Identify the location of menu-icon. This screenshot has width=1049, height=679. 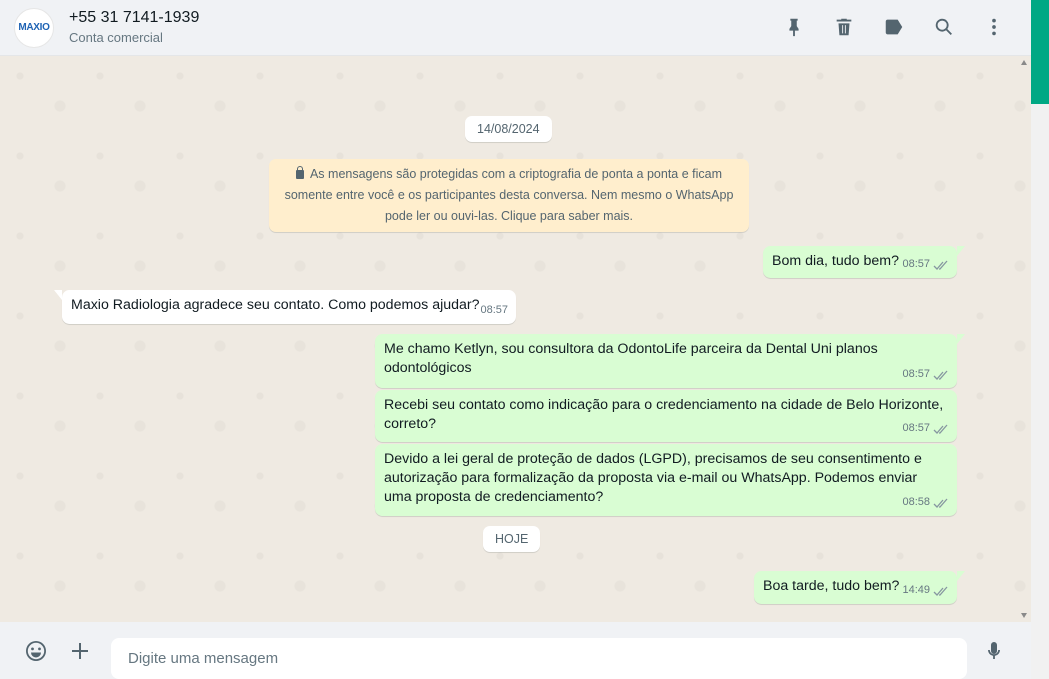
(994, 27).